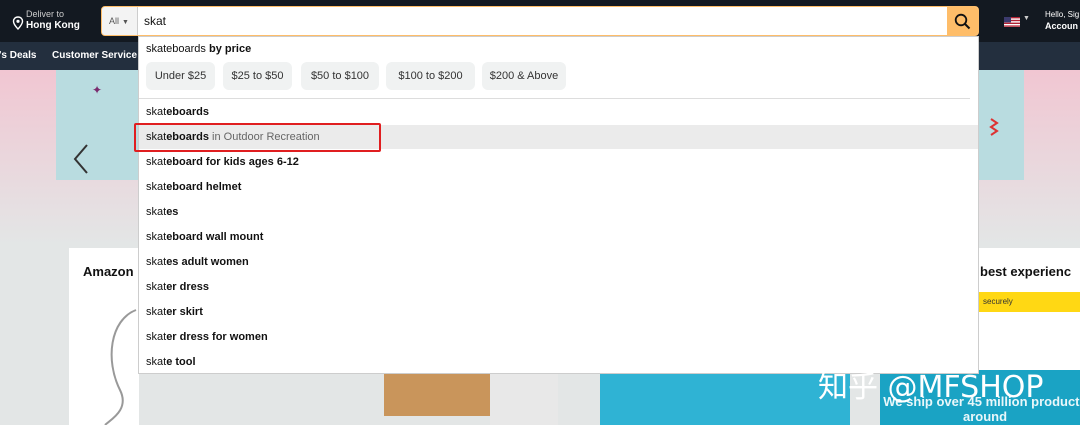 The height and width of the screenshot is (425, 1080). I want to click on suggestion-completion: es, so click(172, 212).